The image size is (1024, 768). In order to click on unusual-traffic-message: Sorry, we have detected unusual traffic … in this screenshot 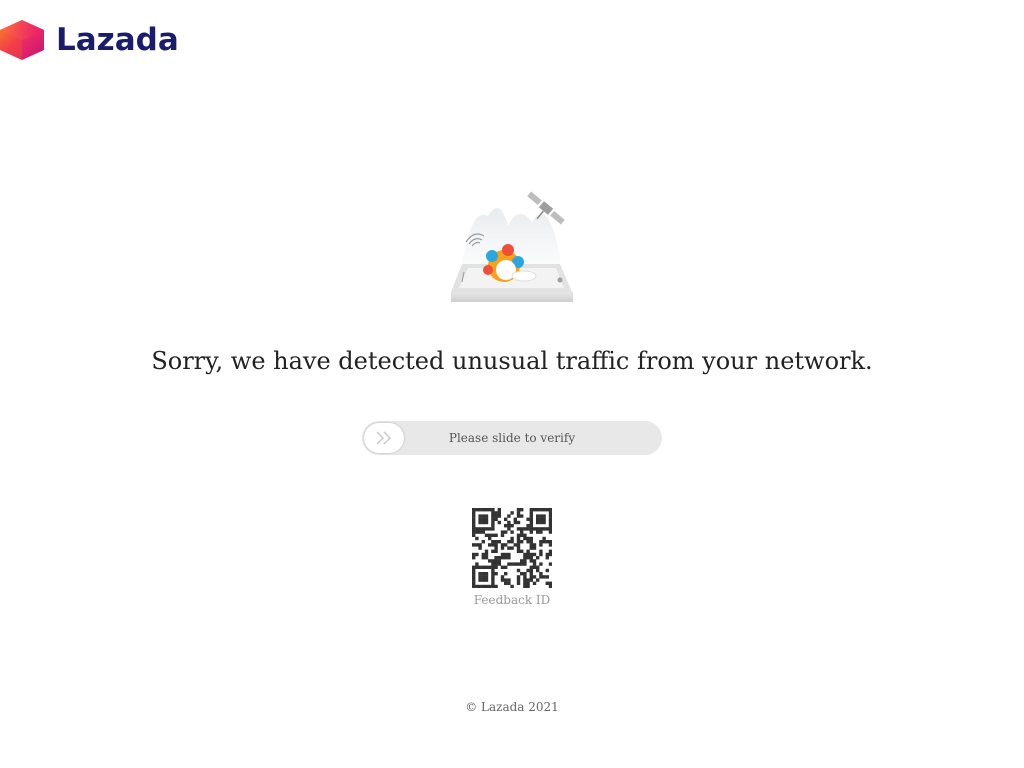, I will do `click(512, 361)`.